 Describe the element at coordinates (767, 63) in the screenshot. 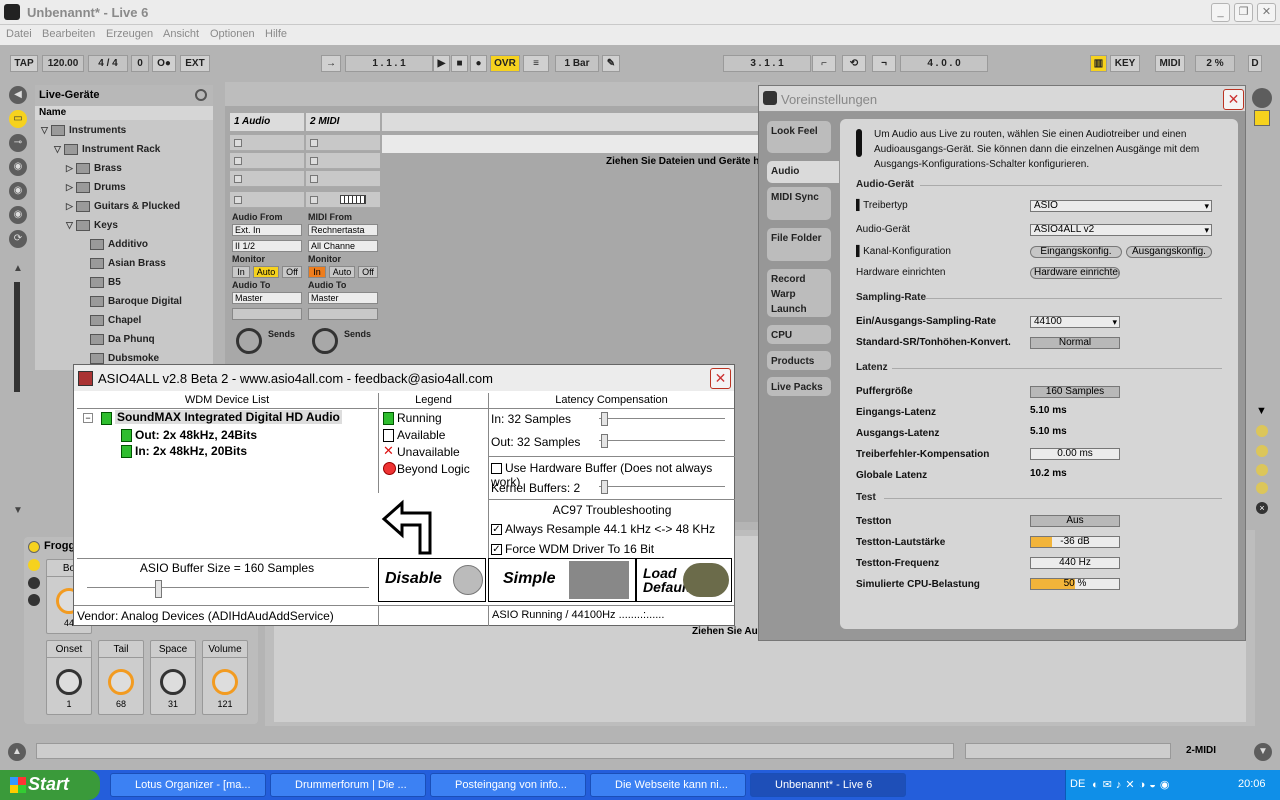

I see `loop-start-field: 3 . 1 . 1` at that location.